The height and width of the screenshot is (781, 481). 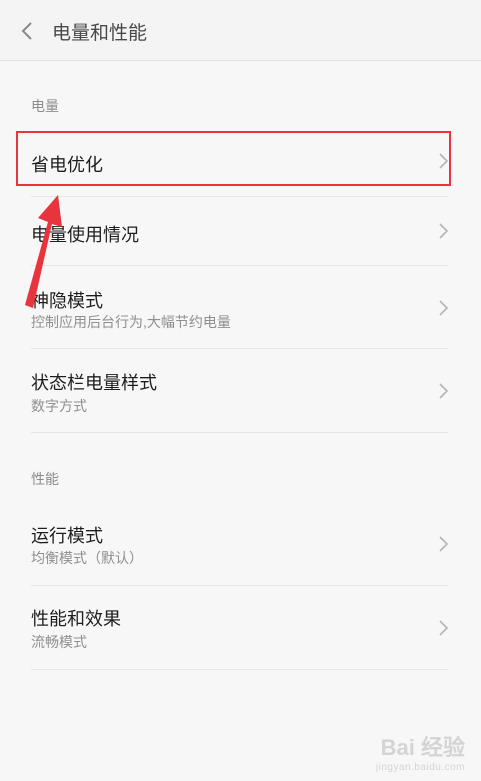 I want to click on annotation-arrow-icon, so click(x=43, y=251).